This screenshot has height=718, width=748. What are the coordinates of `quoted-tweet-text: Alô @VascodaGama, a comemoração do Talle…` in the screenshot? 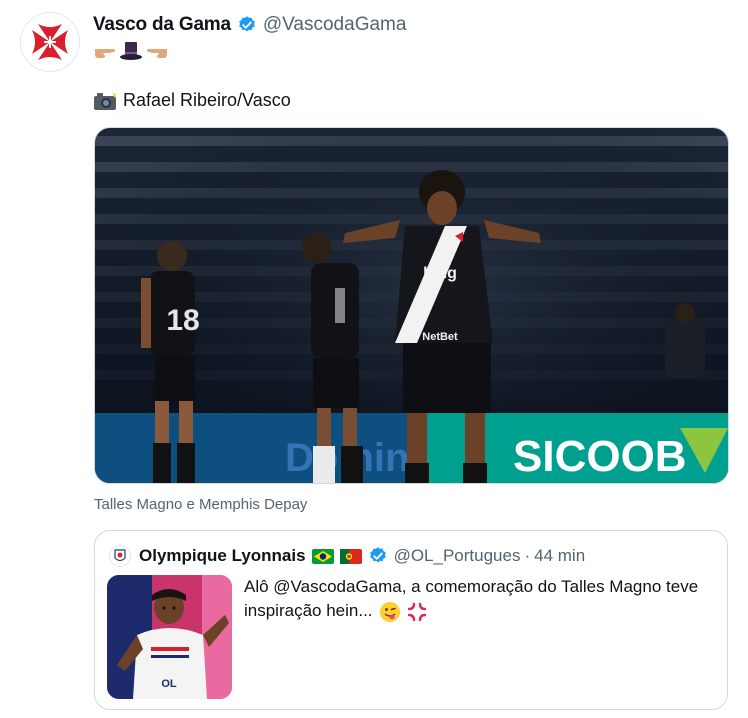 It's located at (479, 599).